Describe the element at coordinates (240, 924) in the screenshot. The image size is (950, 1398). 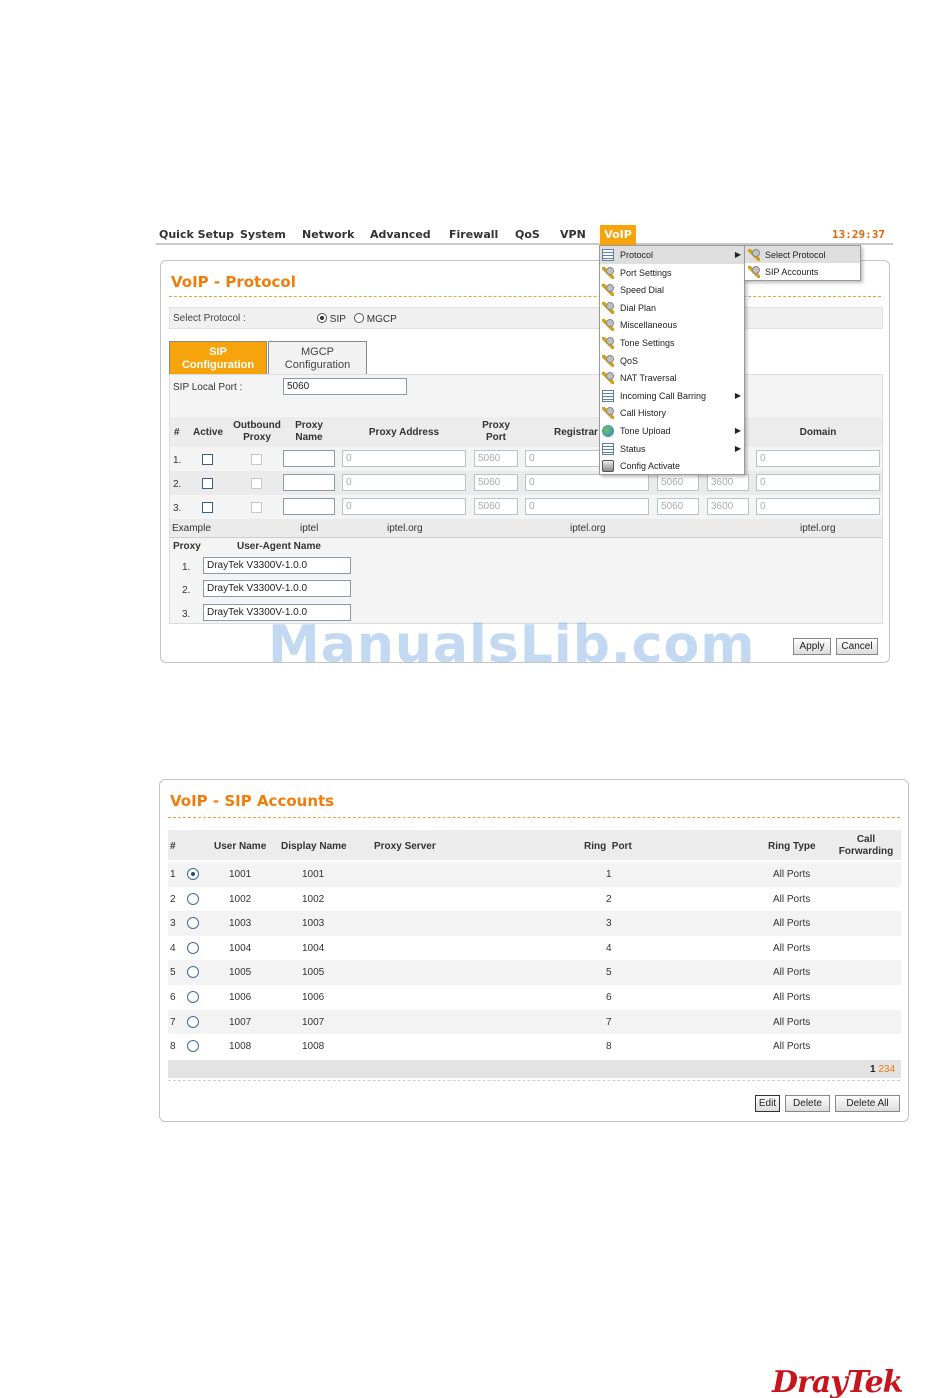
I see `user-name: 1003` at that location.